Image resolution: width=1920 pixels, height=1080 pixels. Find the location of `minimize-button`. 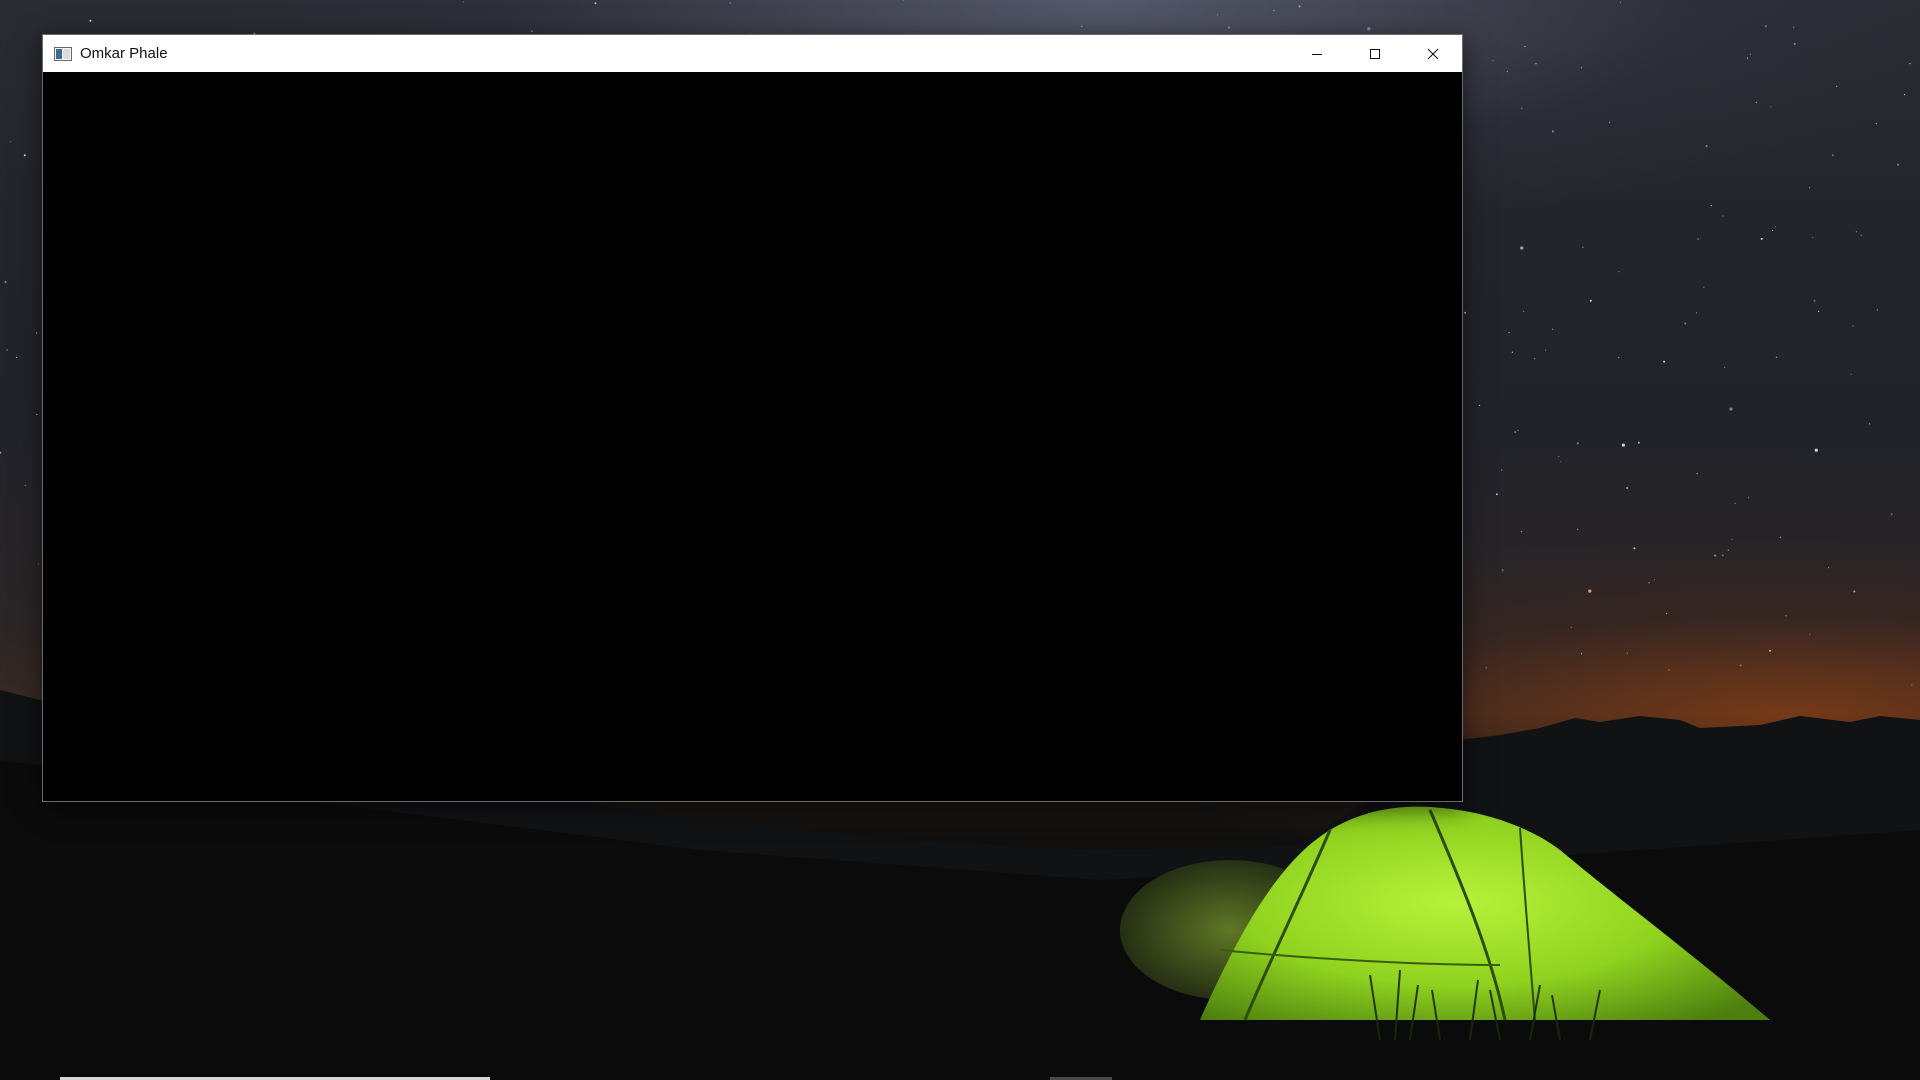

minimize-button is located at coordinates (1317, 53).